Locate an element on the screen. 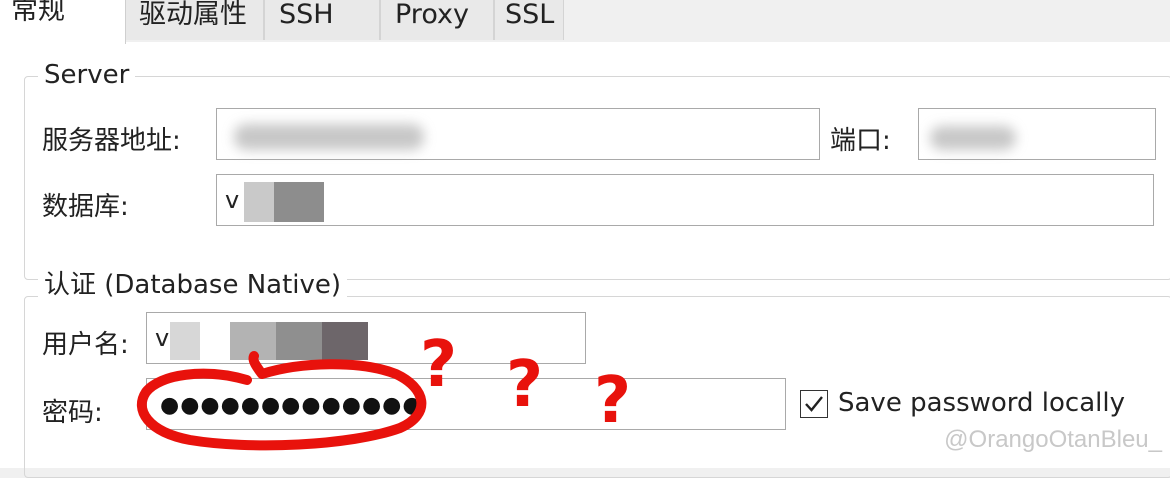  tab-general: 常规 is located at coordinates (63, 22).